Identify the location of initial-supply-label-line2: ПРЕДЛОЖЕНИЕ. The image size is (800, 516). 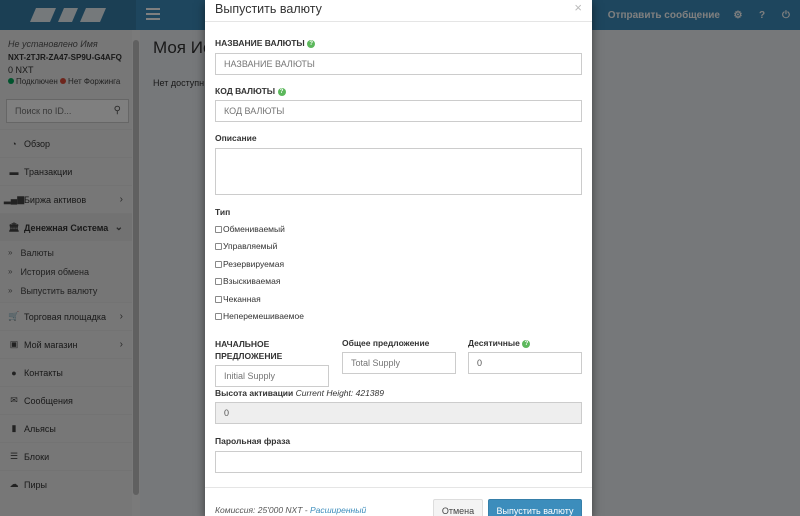
(249, 356).